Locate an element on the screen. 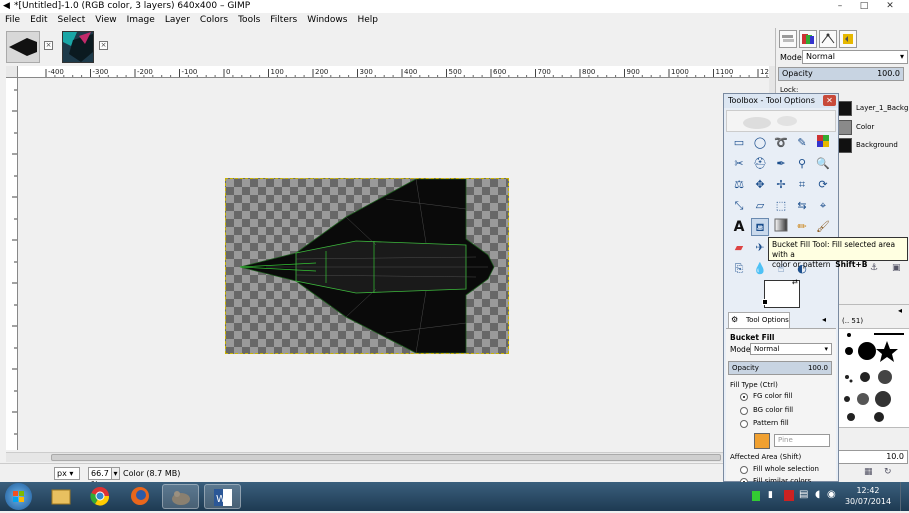 Image resolution: width=909 pixels, height=513 pixels. default-colors-icon is located at coordinates (765, 302).